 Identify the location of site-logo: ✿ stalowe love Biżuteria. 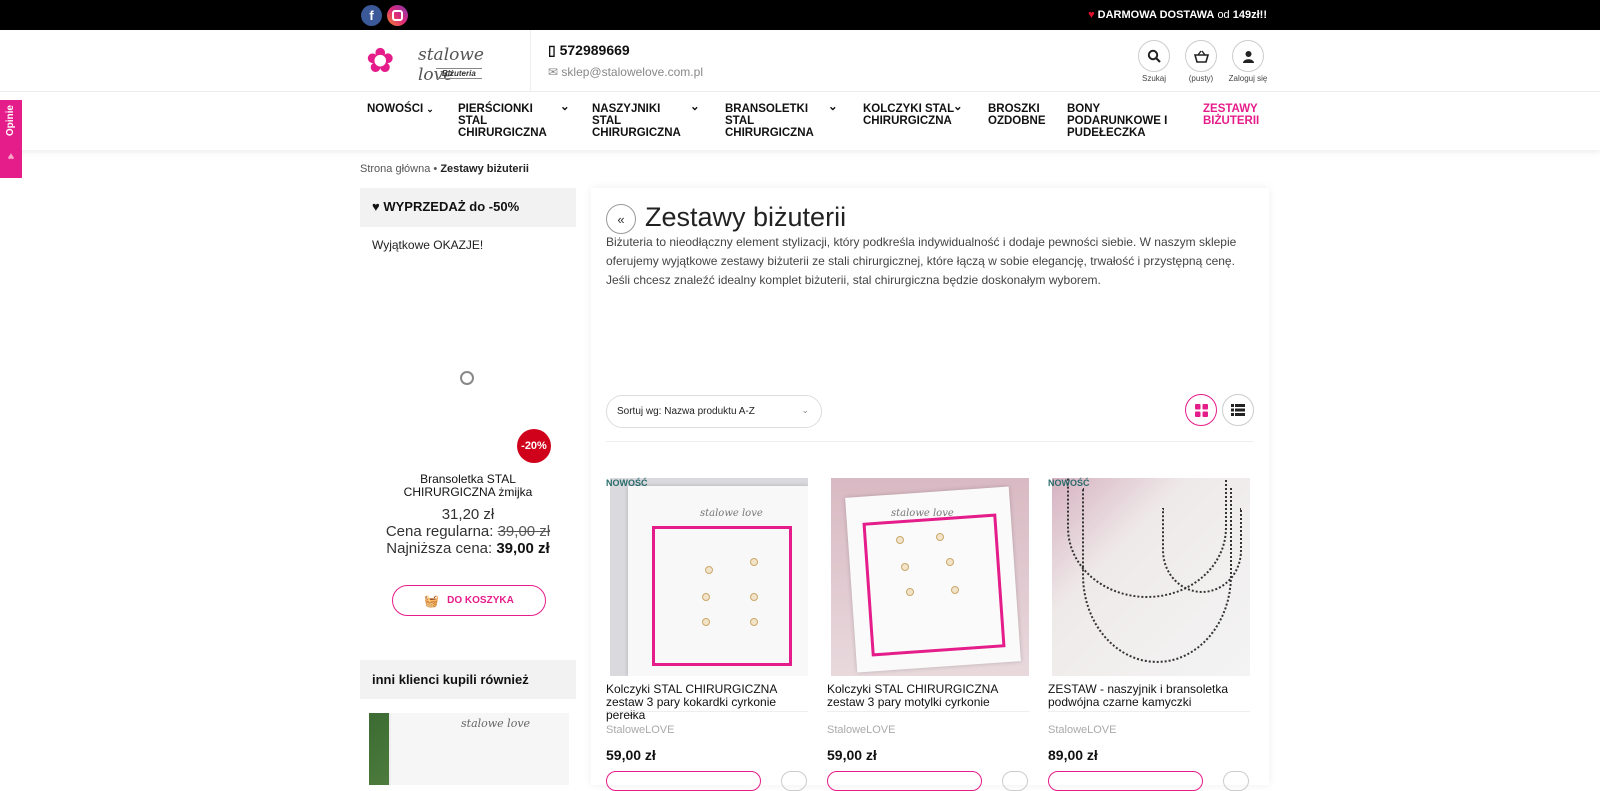
(433, 63).